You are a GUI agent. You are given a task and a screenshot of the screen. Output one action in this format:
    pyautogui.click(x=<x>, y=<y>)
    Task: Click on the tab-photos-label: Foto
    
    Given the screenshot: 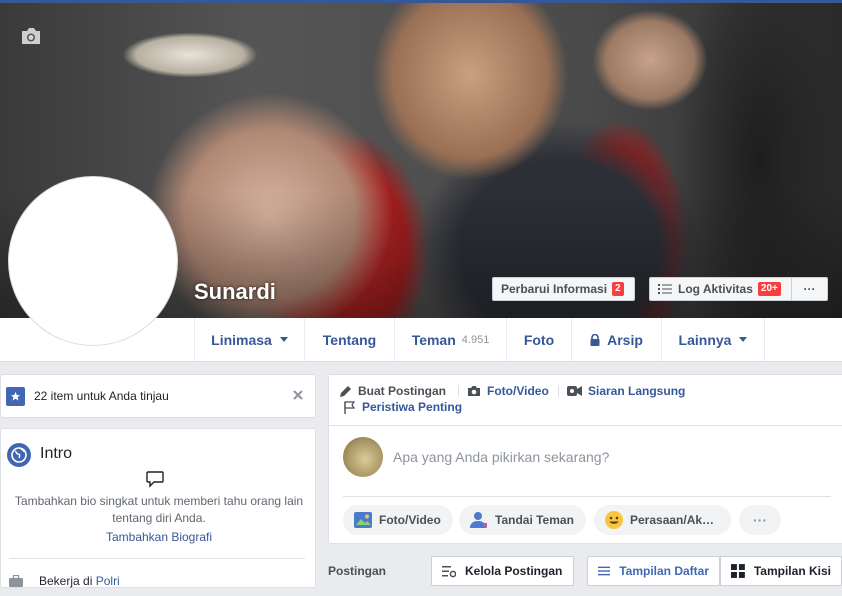 What is the action you would take?
    pyautogui.click(x=539, y=339)
    